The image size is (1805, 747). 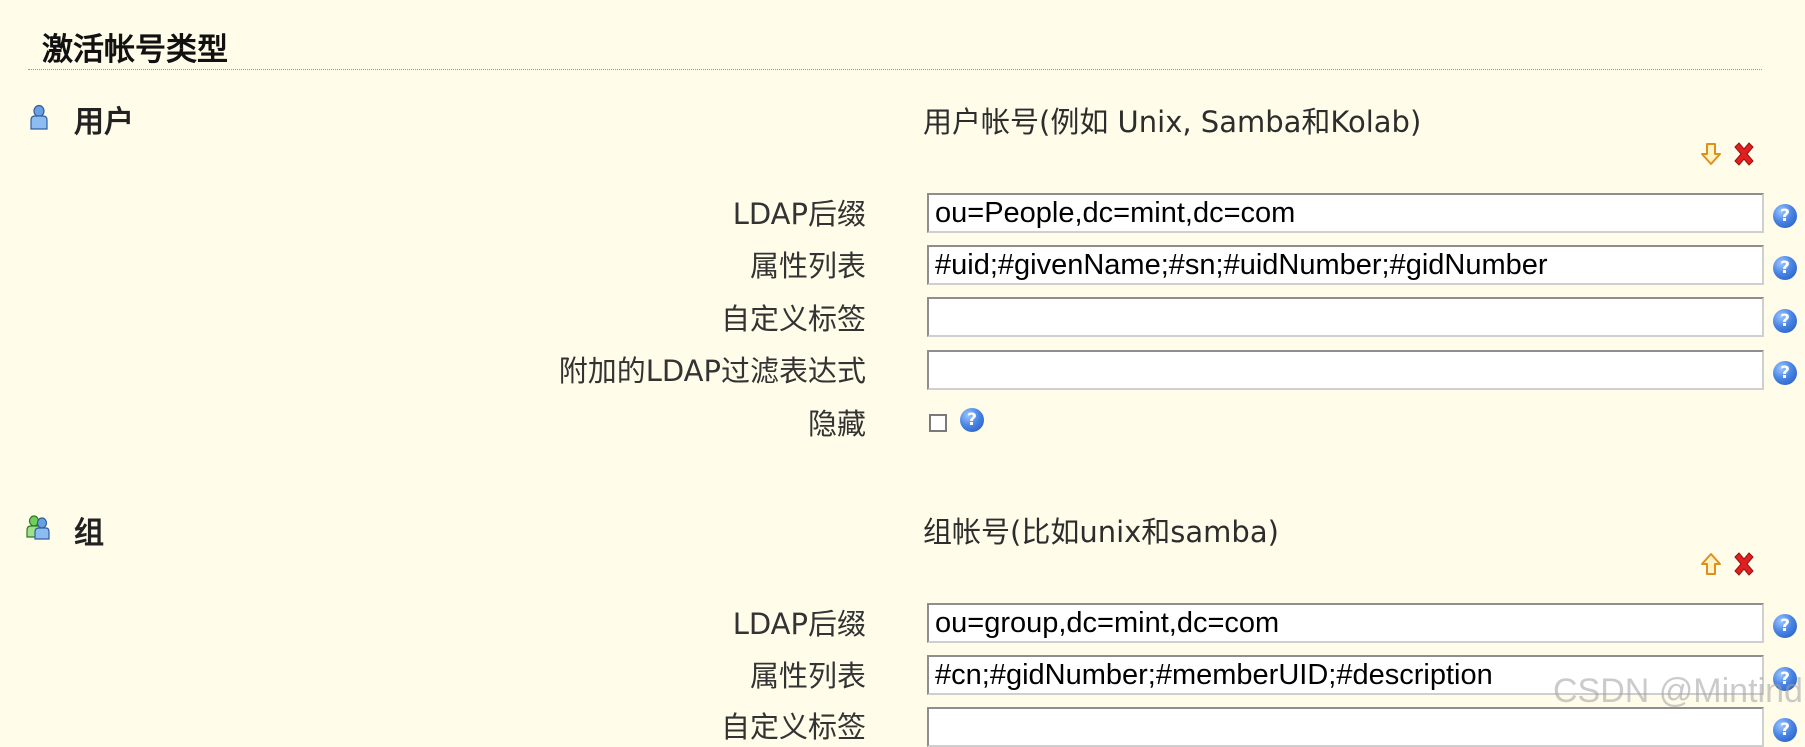 I want to click on section-divider, so click(x=895, y=69).